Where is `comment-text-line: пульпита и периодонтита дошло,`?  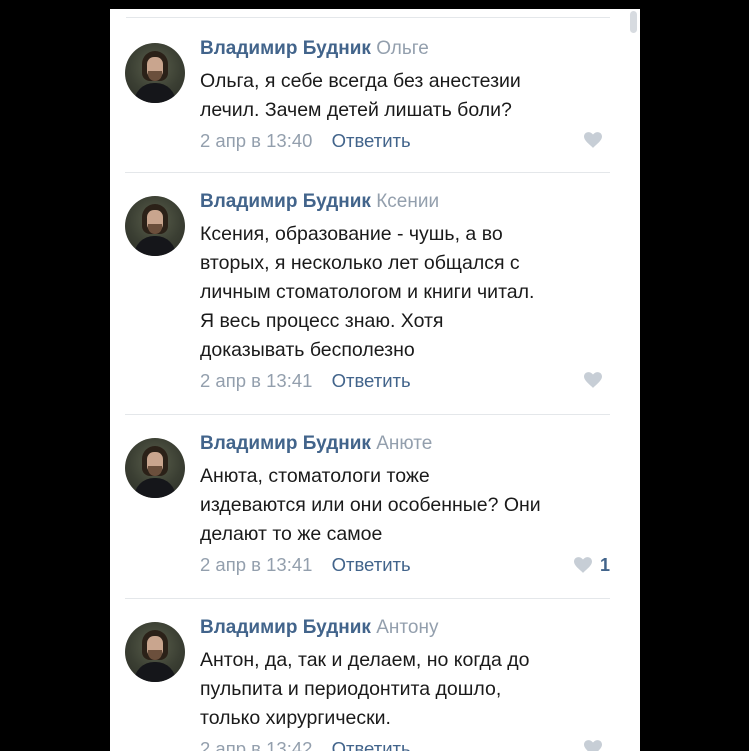 comment-text-line: пульпита и периодонтита дошло, is located at coordinates (351, 689).